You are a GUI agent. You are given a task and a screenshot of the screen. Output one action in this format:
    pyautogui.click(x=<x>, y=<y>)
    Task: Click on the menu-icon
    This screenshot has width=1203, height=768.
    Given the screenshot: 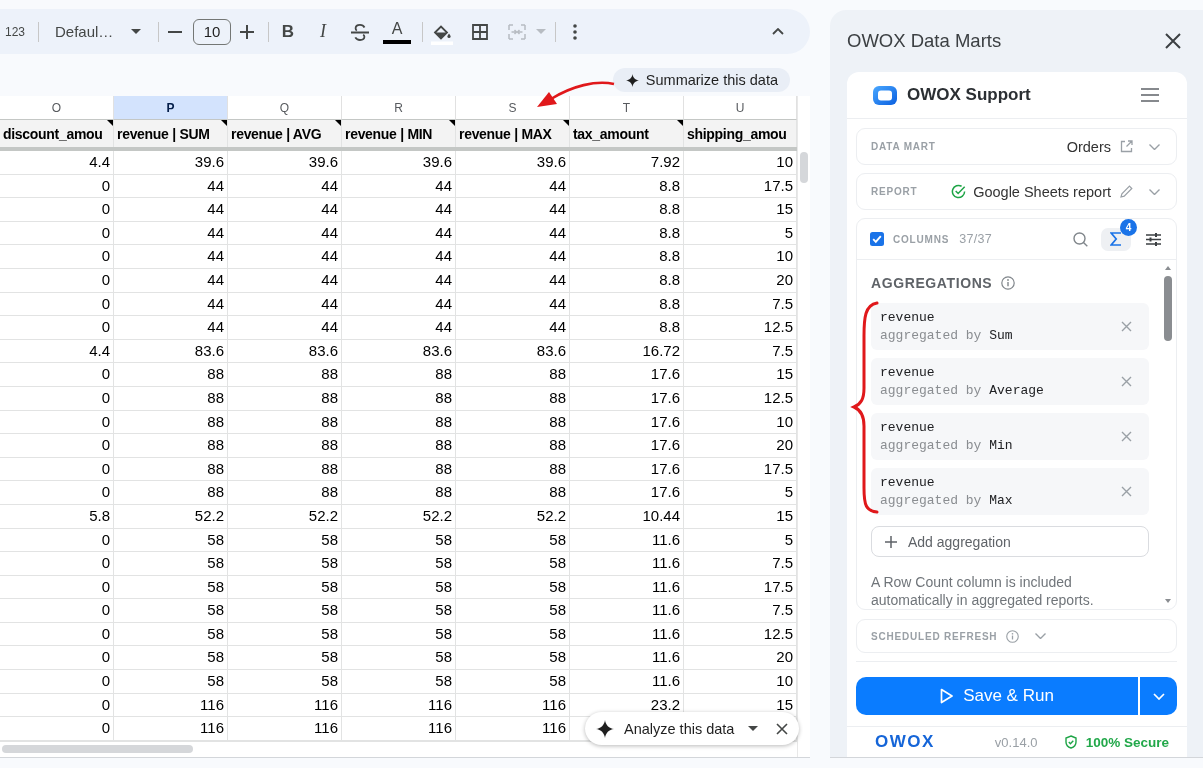 What is the action you would take?
    pyautogui.click(x=1150, y=95)
    